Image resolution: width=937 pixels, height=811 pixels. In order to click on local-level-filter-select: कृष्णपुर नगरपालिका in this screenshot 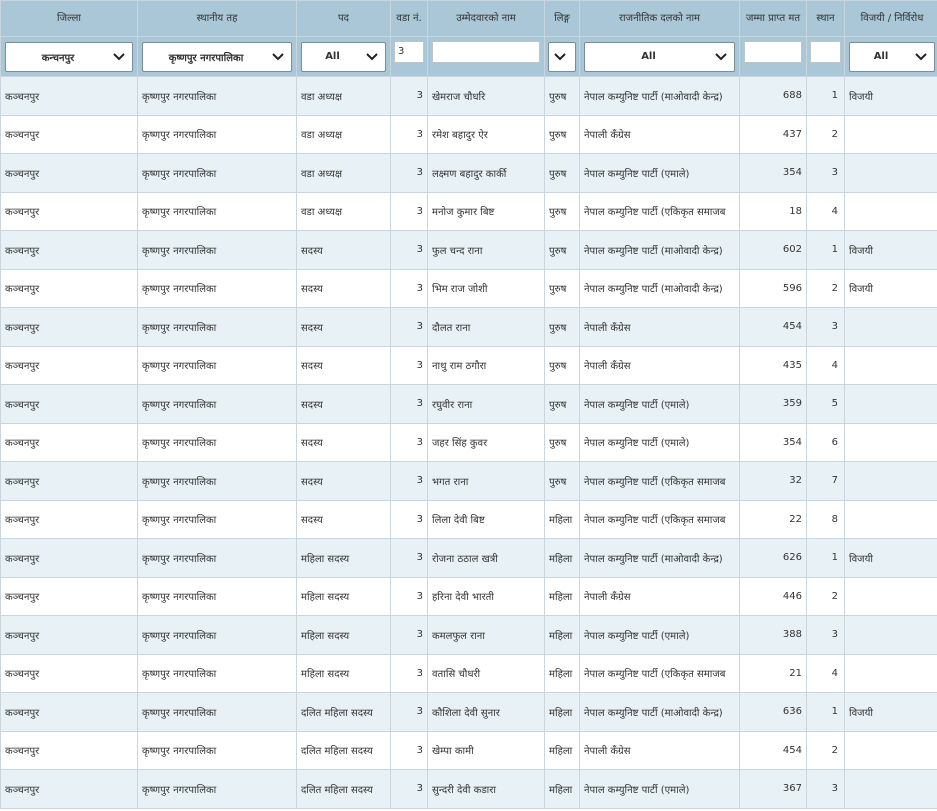, I will do `click(217, 56)`.